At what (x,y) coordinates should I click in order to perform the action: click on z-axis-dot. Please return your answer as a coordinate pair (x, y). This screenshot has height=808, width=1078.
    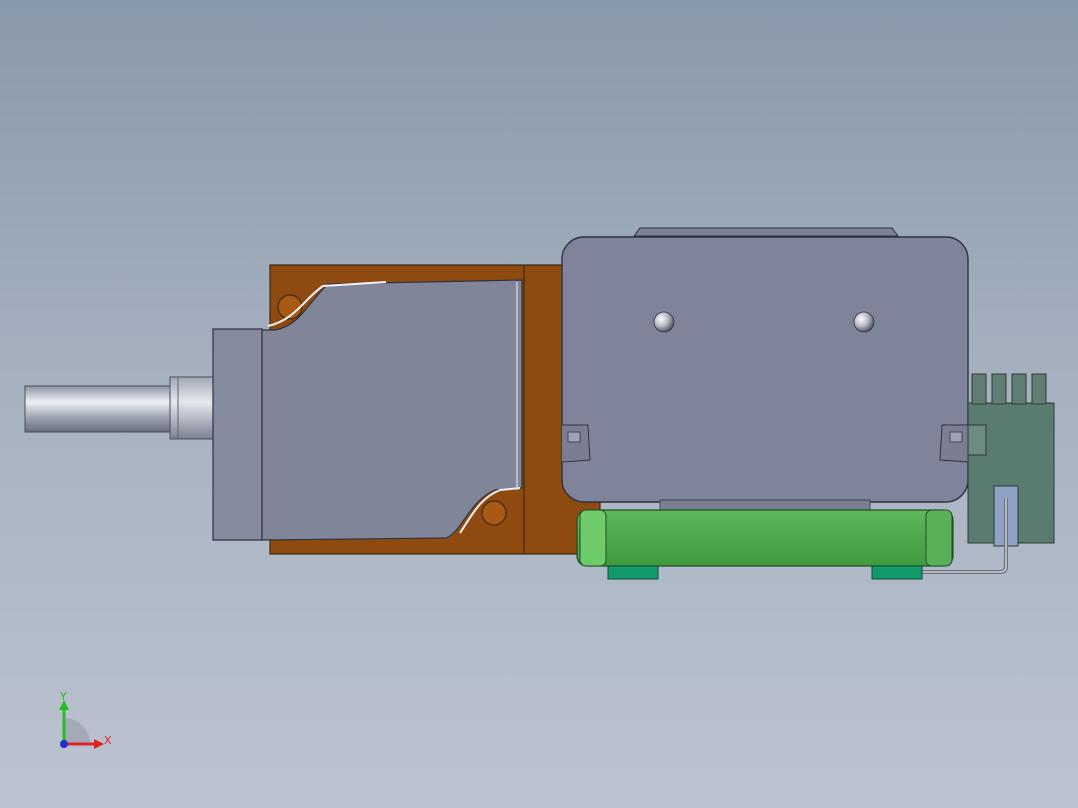
    Looking at the image, I should click on (64, 744).